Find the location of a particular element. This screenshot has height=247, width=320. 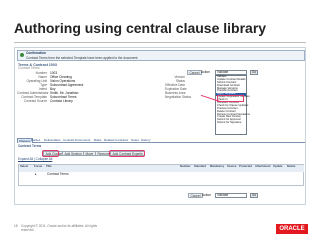

bottom-action-select: Validate is located at coordinates (231, 195).